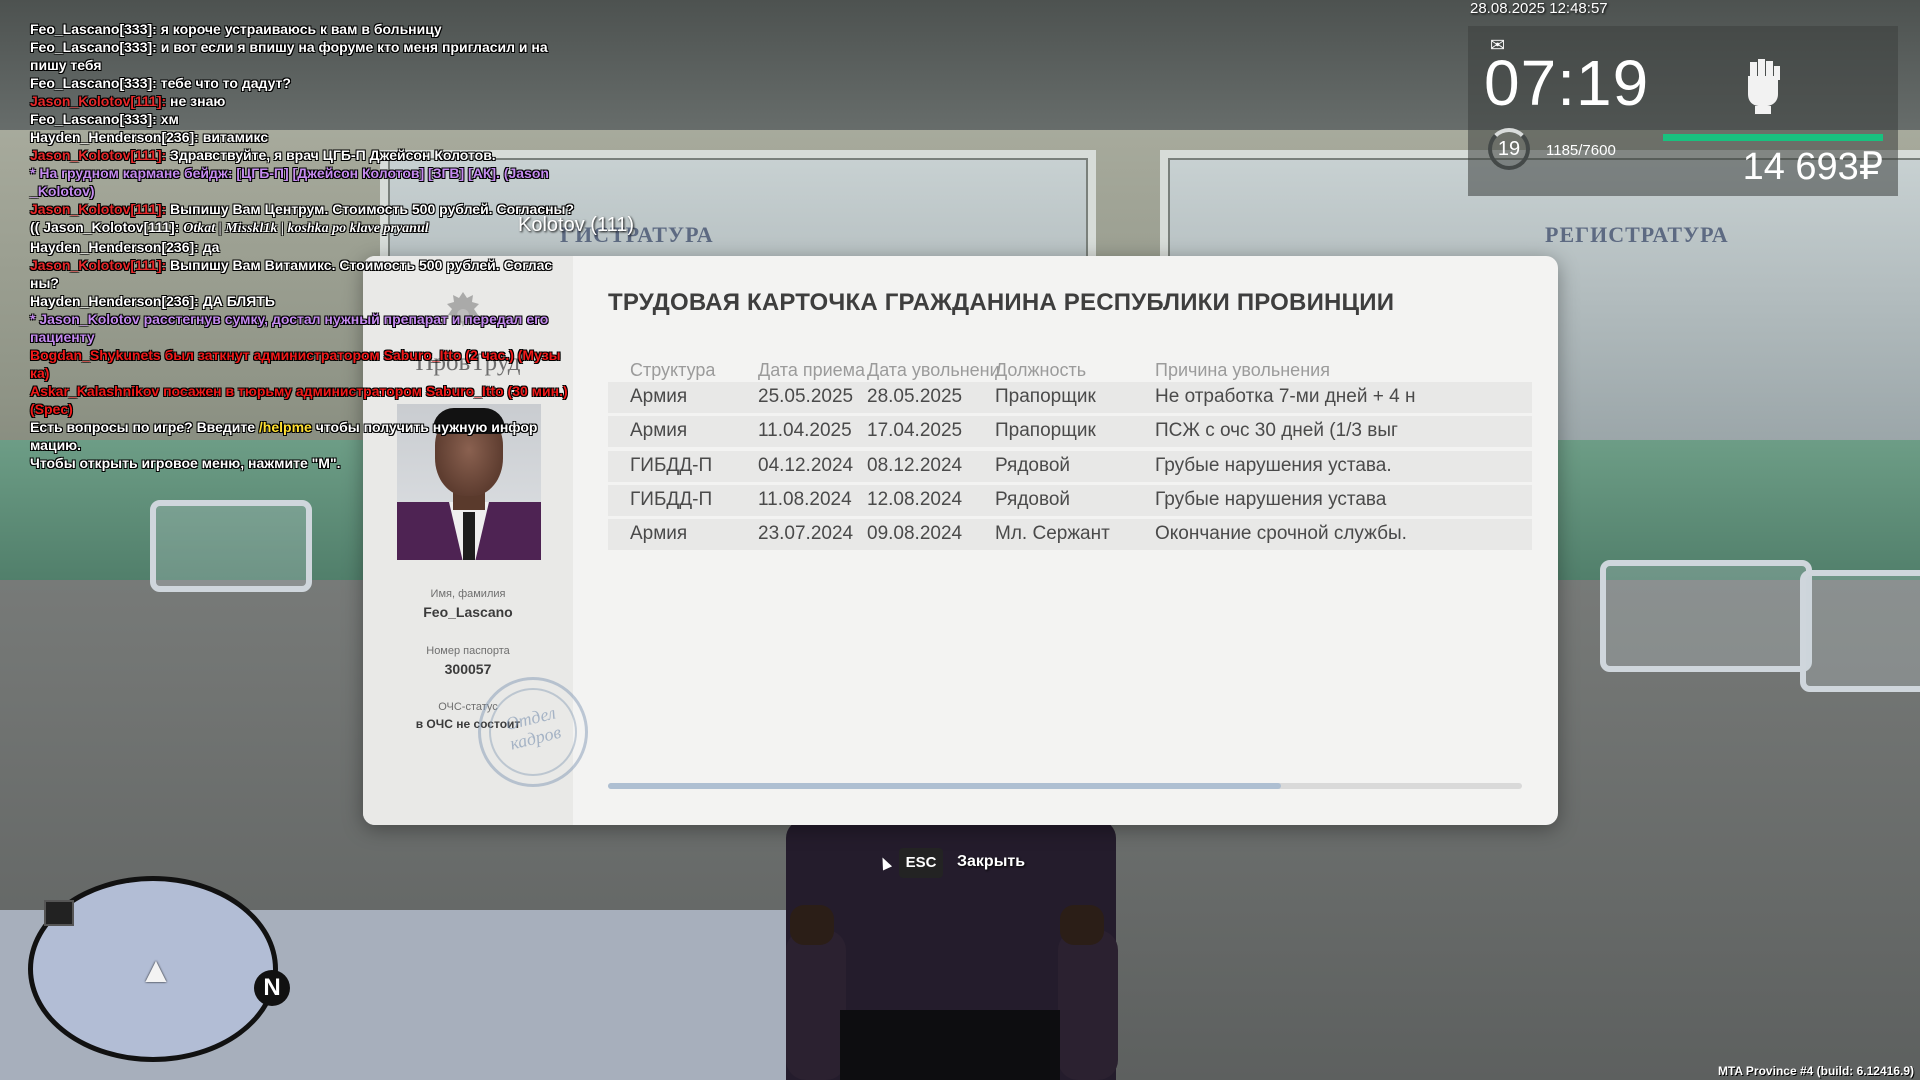 The height and width of the screenshot is (1080, 1920). What do you see at coordinates (944, 786) in the screenshot?
I see `scrollbar-thumb` at bounding box center [944, 786].